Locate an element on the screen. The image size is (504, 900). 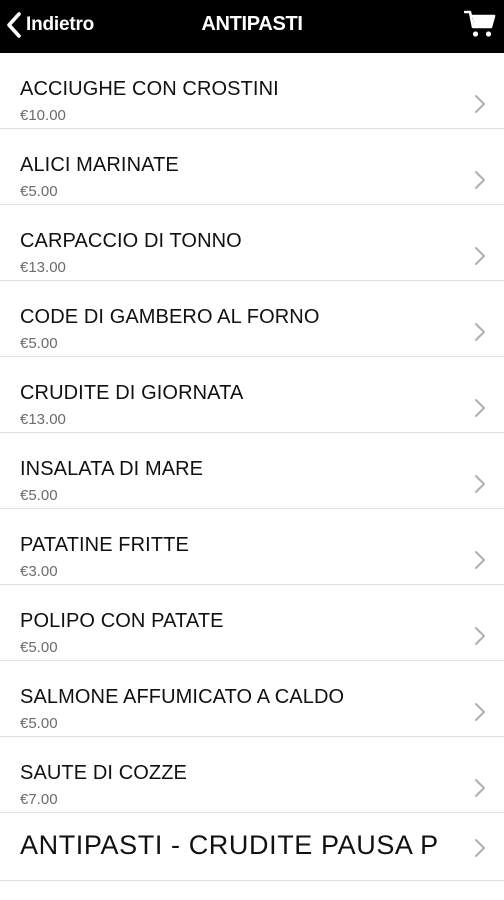
list-item: PATATINE FRITTE €3.00 is located at coordinates (252, 547).